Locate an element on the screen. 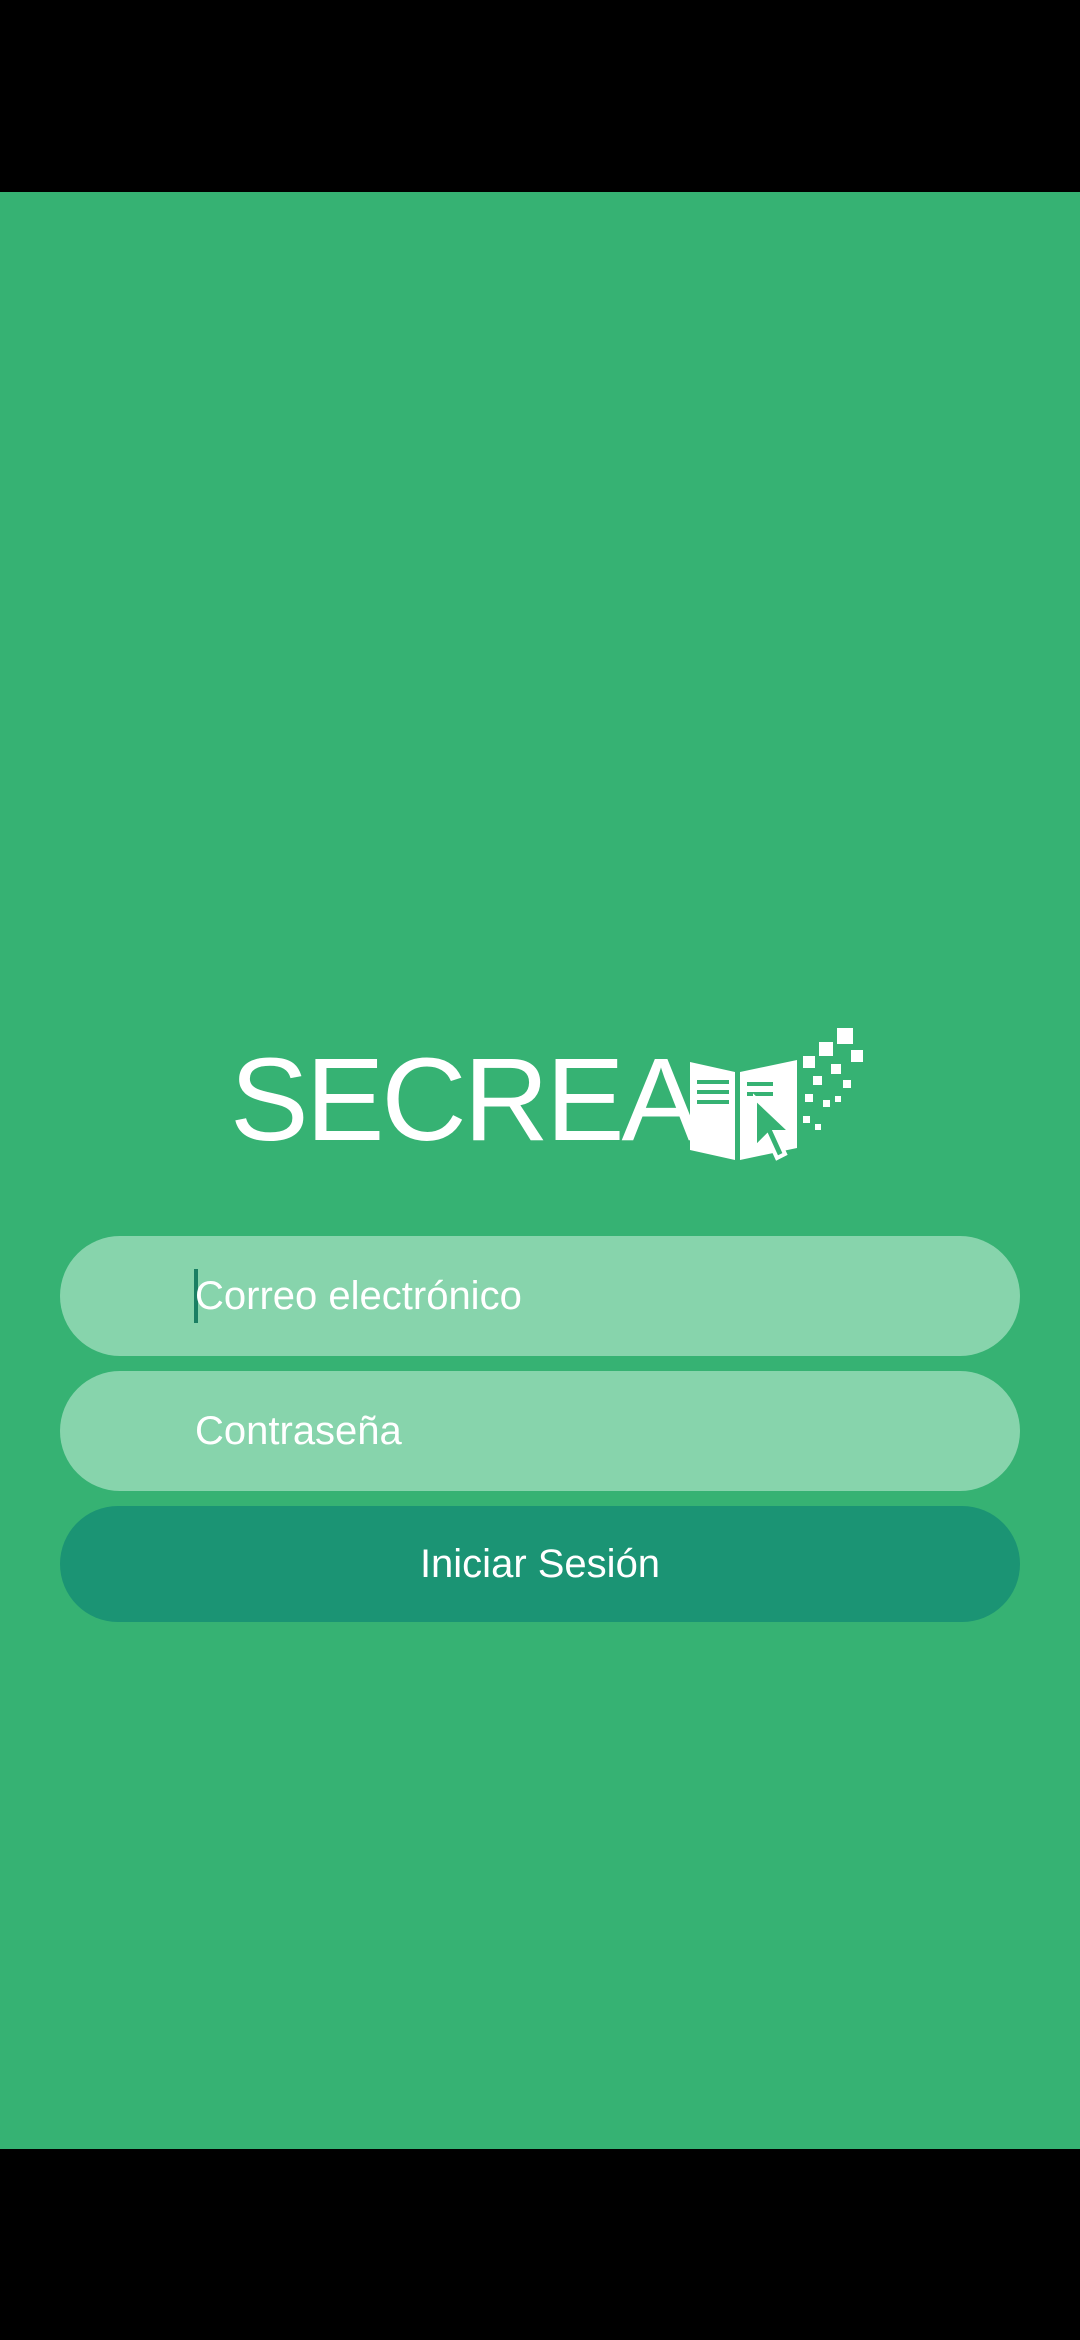  book-cursor-icon is located at coordinates (776, 1094).